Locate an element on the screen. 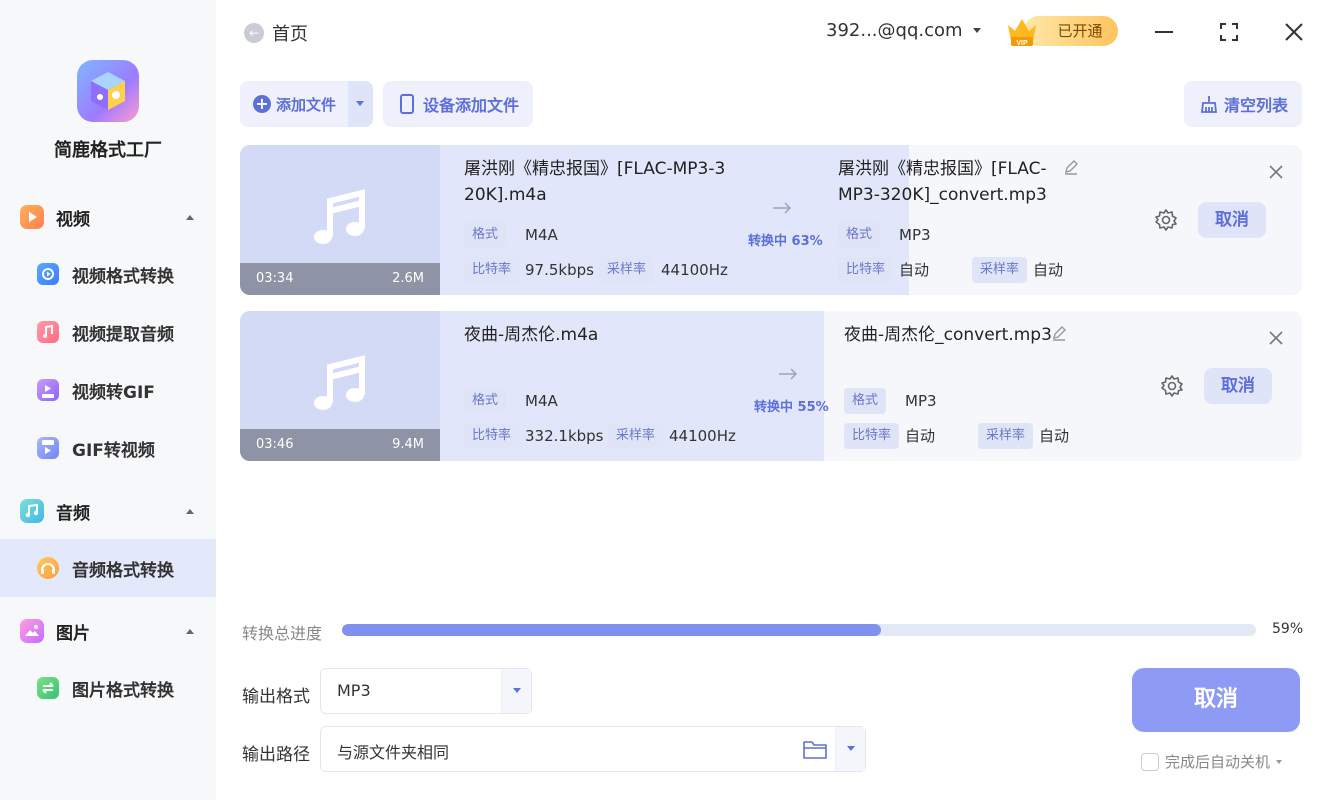 The image size is (1326, 800). auto-shutdown-option: 完成后自动关机 is located at coordinates (1212, 761).